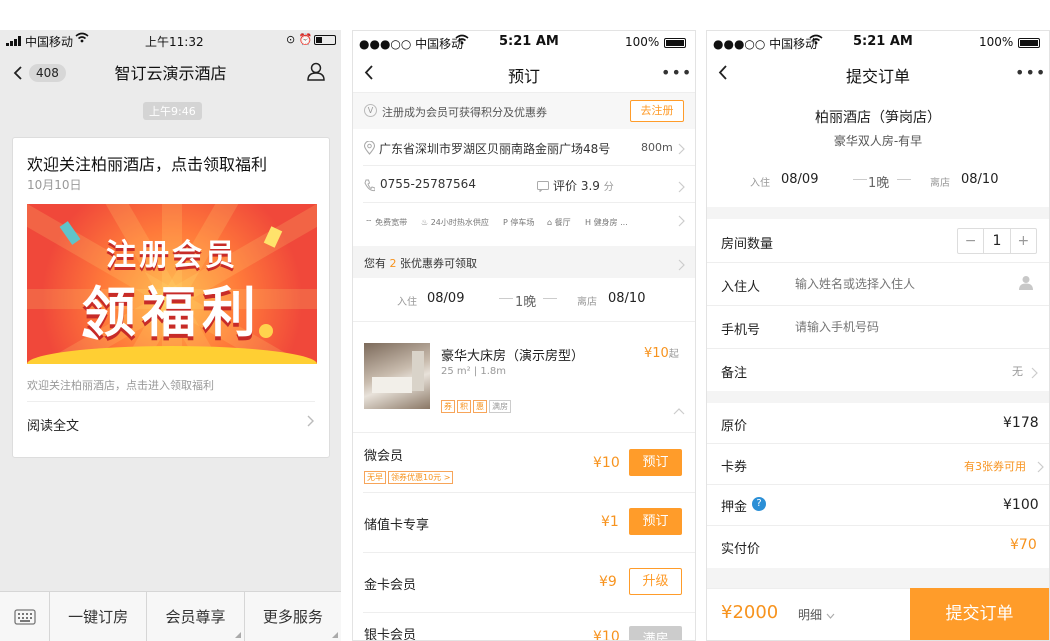 The height and width of the screenshot is (641, 1050). What do you see at coordinates (99, 616) in the screenshot?
I see `menu-item-quick-book: 一键订房` at bounding box center [99, 616].